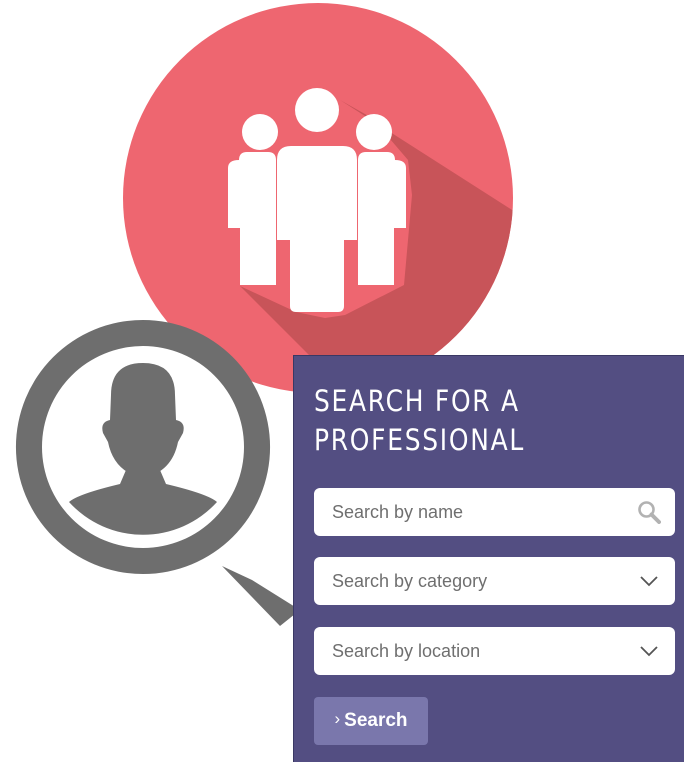 Image resolution: width=684 pixels, height=762 pixels. What do you see at coordinates (460, 421) in the screenshot?
I see `panel-title: SEARCH FOR A PROFESSIONAL` at bounding box center [460, 421].